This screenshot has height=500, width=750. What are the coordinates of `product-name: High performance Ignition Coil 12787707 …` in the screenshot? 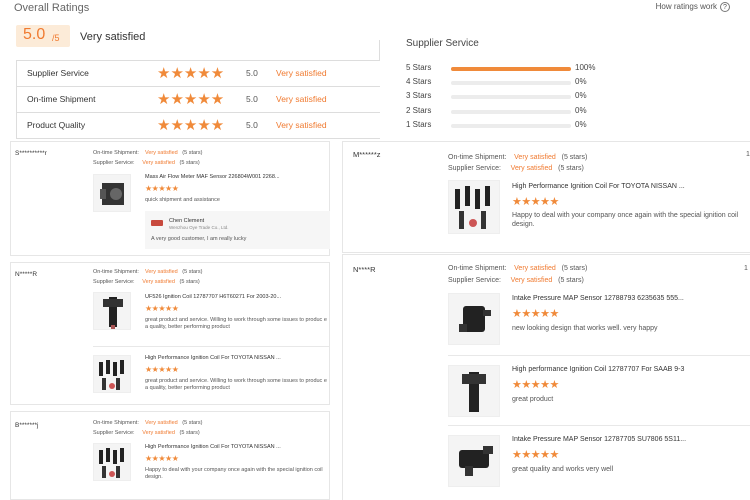 It's located at (598, 369).